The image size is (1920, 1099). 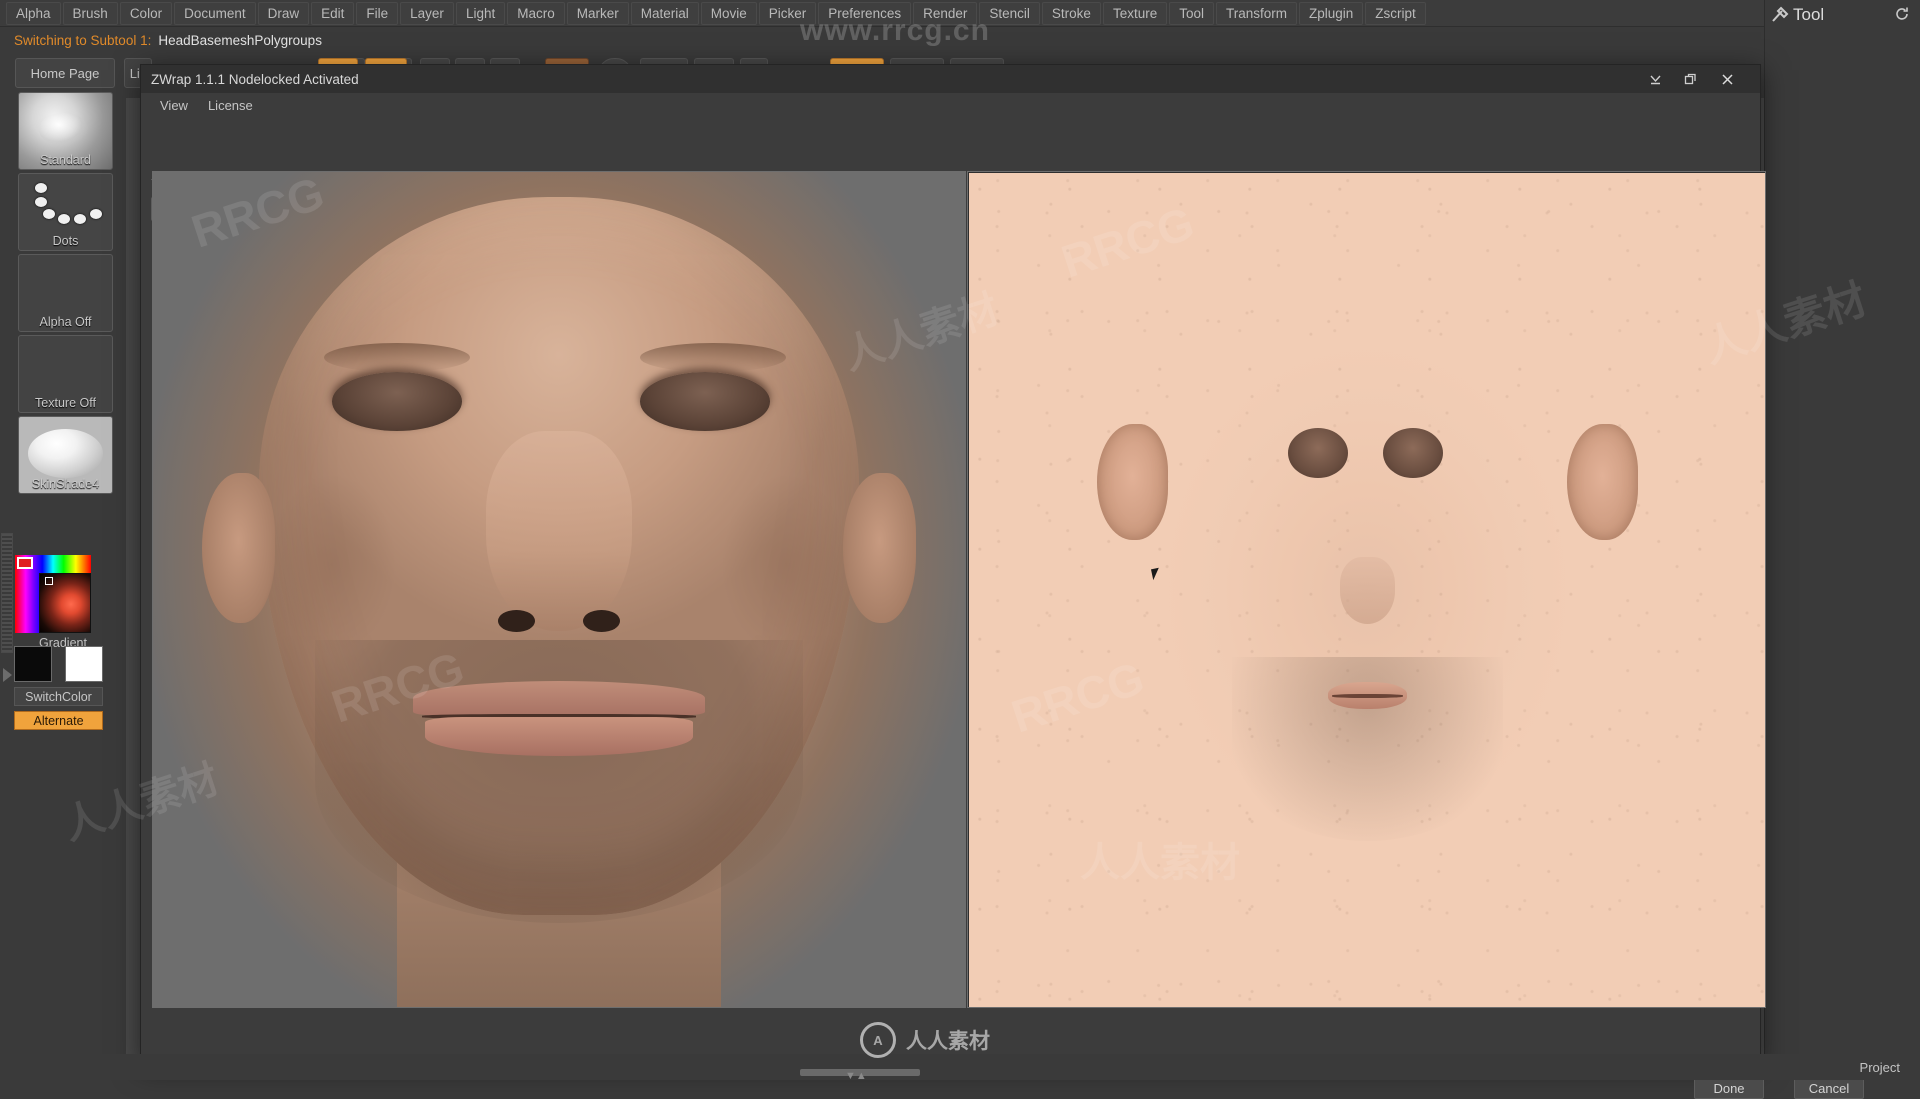 What do you see at coordinates (7, 593) in the screenshot?
I see `left-scroll-strip` at bounding box center [7, 593].